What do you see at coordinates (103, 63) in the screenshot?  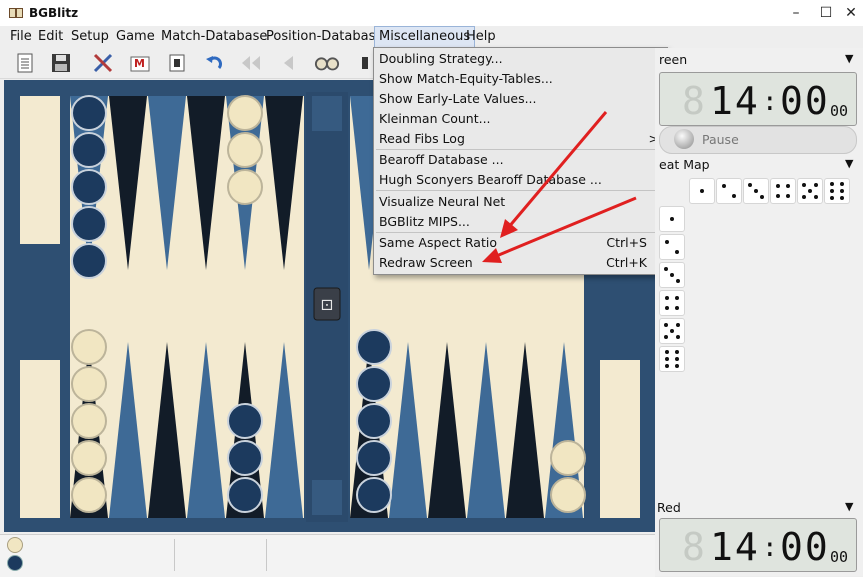 I see `settings-tools-icon` at bounding box center [103, 63].